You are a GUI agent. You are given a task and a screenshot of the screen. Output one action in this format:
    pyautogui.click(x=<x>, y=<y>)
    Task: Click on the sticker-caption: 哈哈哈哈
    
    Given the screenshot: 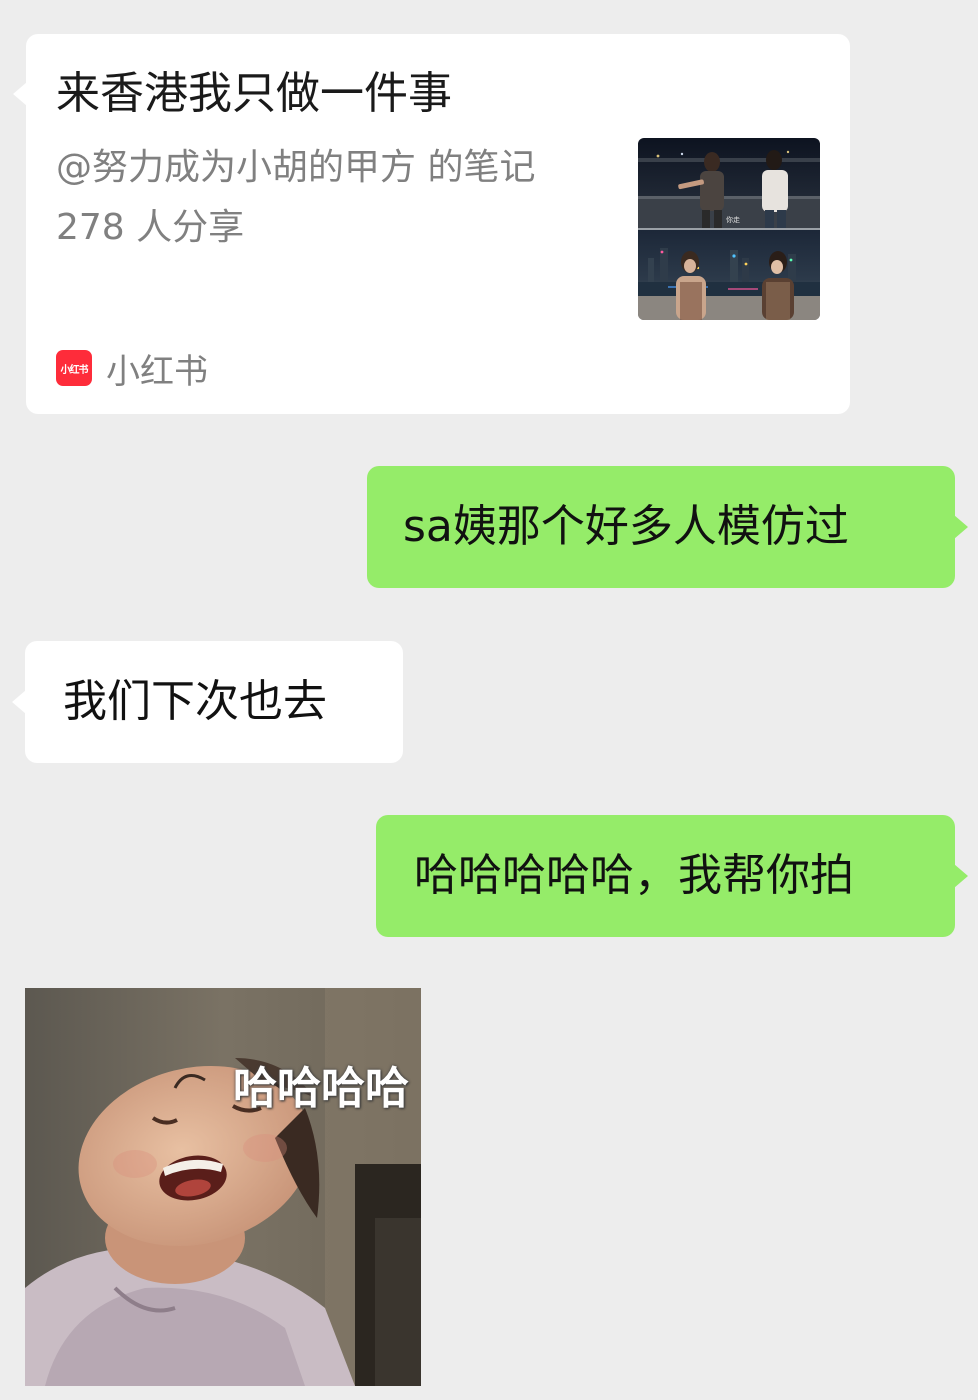 What is the action you would take?
    pyautogui.click(x=321, y=1088)
    